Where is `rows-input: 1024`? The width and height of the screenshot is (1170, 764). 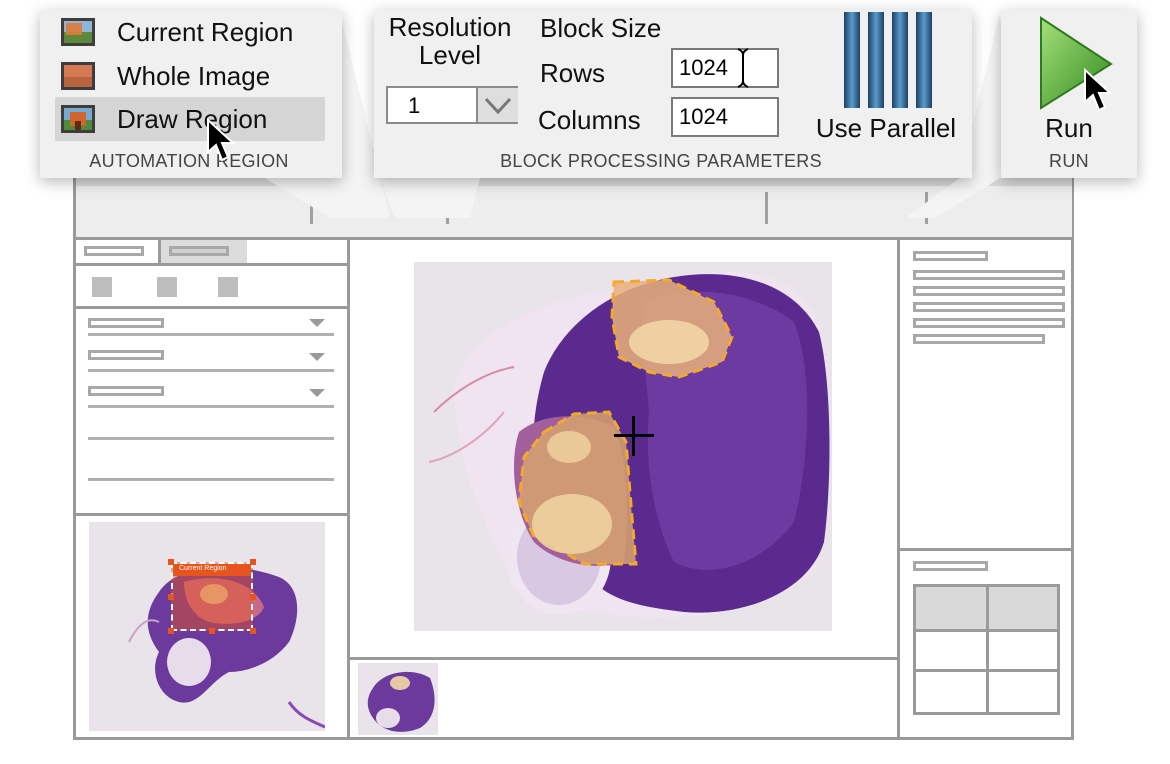
rows-input: 1024 is located at coordinates (725, 68).